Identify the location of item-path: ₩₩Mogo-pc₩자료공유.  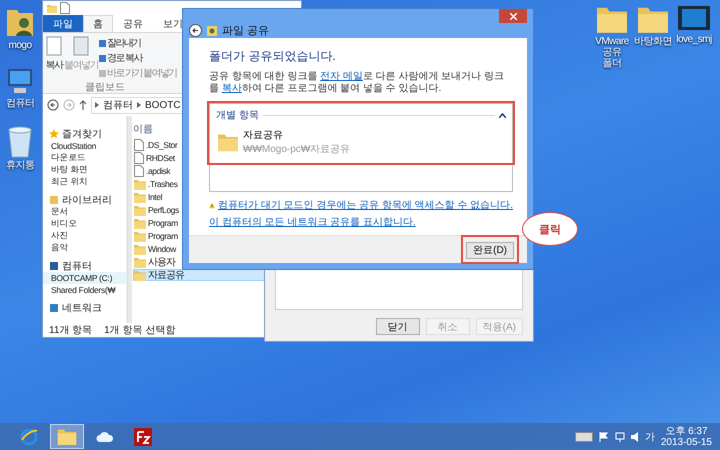
(296, 149).